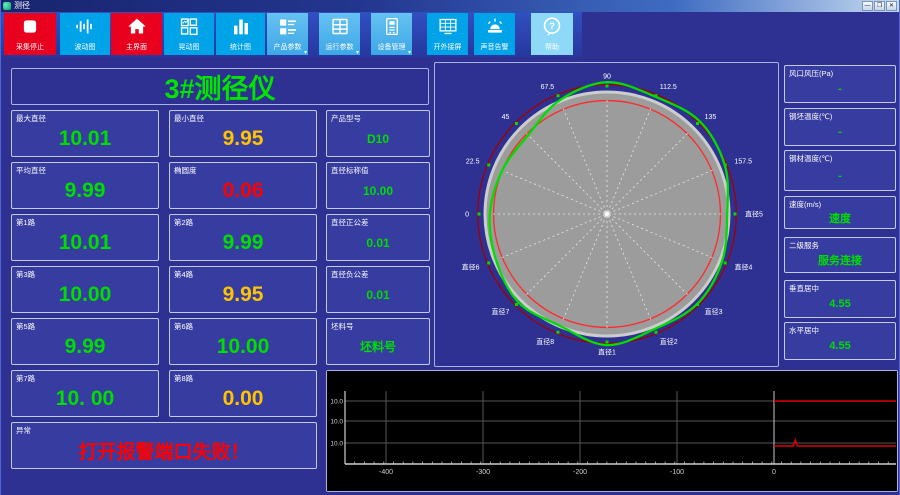 The image size is (900, 495). I want to click on app-icon, so click(7, 6).